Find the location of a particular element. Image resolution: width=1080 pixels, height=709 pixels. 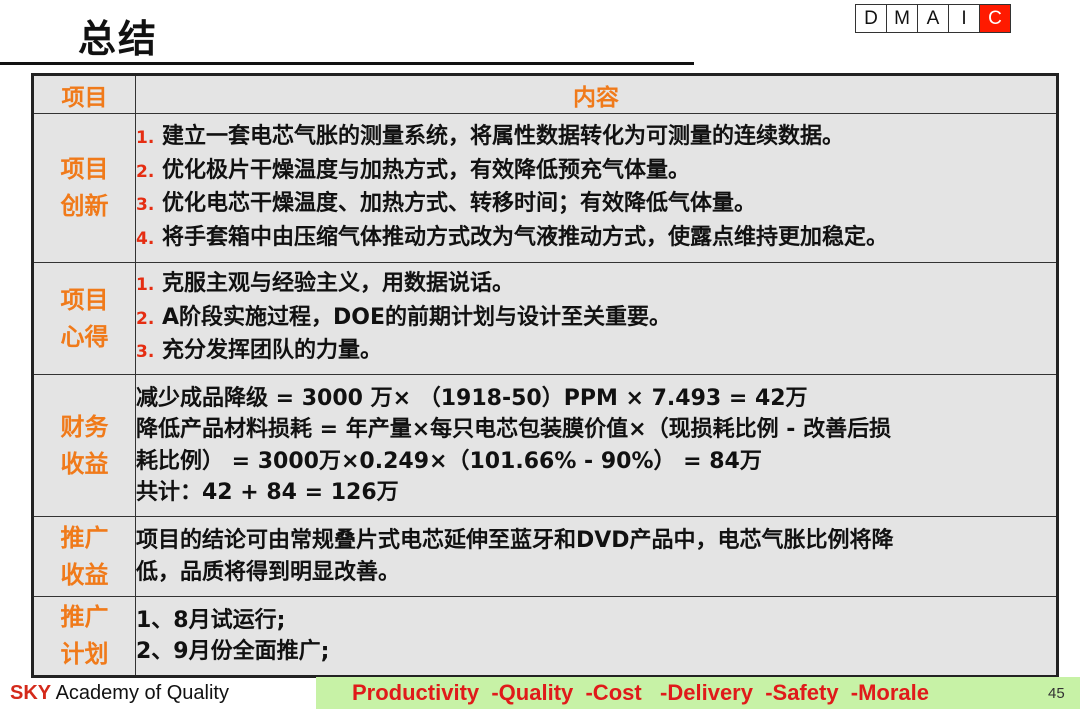

row-label-line: 心得 is located at coordinates (84, 336).